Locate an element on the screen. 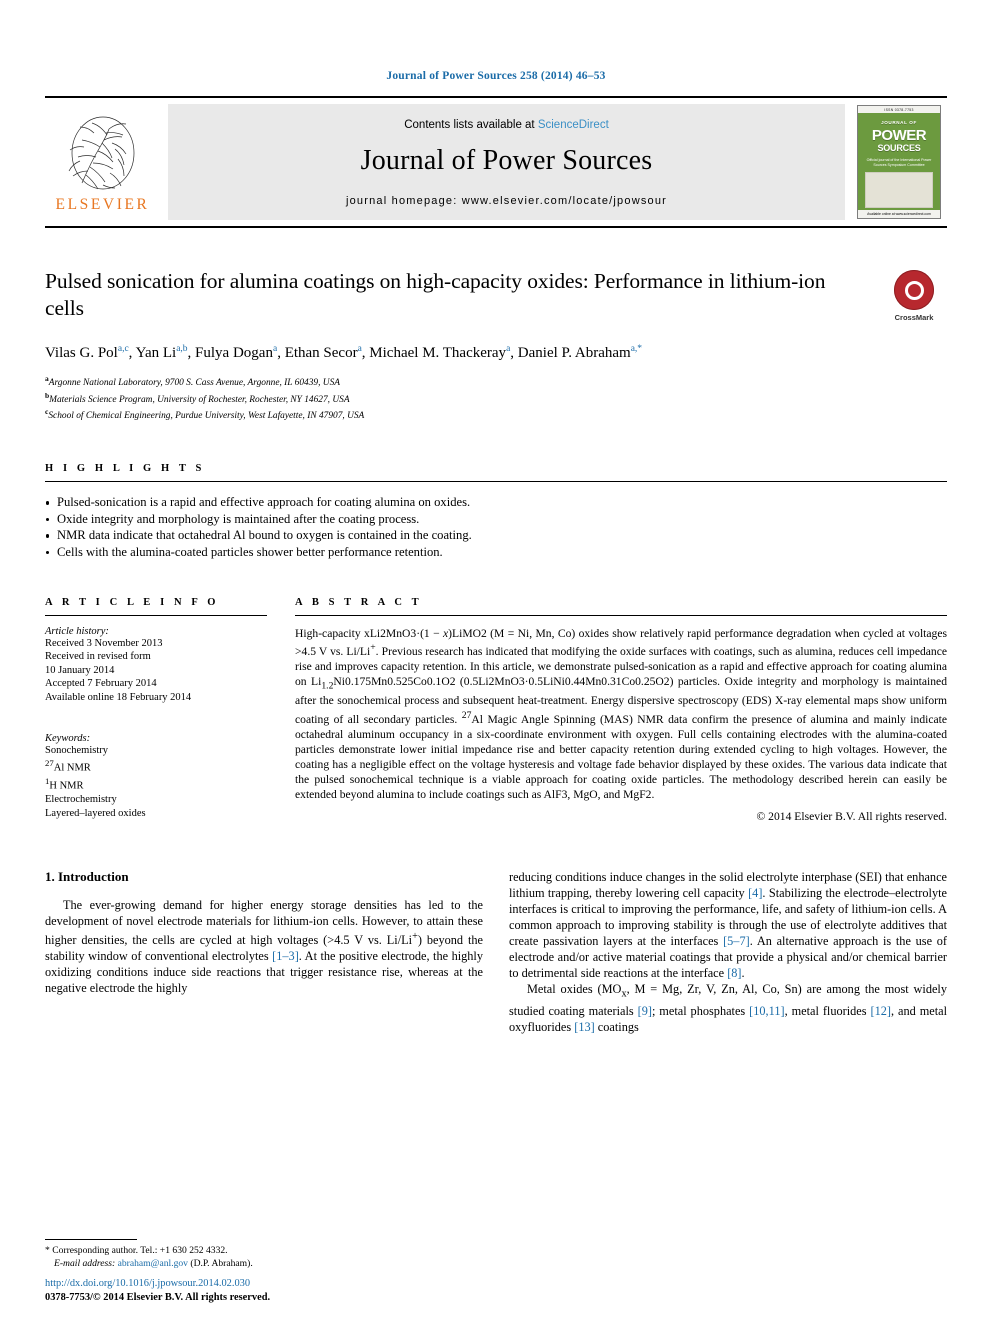 The image size is (992, 1323). affiliation-mark: c is located at coordinates (47, 412).